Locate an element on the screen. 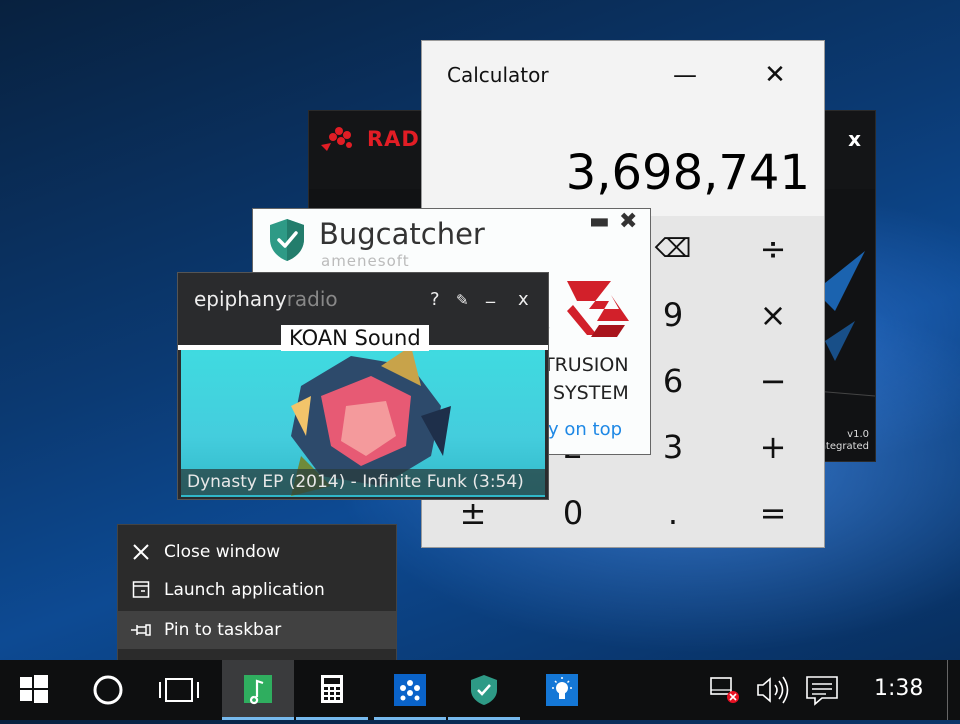 The width and height of the screenshot is (960, 724). cortana-button is located at coordinates (108, 690).